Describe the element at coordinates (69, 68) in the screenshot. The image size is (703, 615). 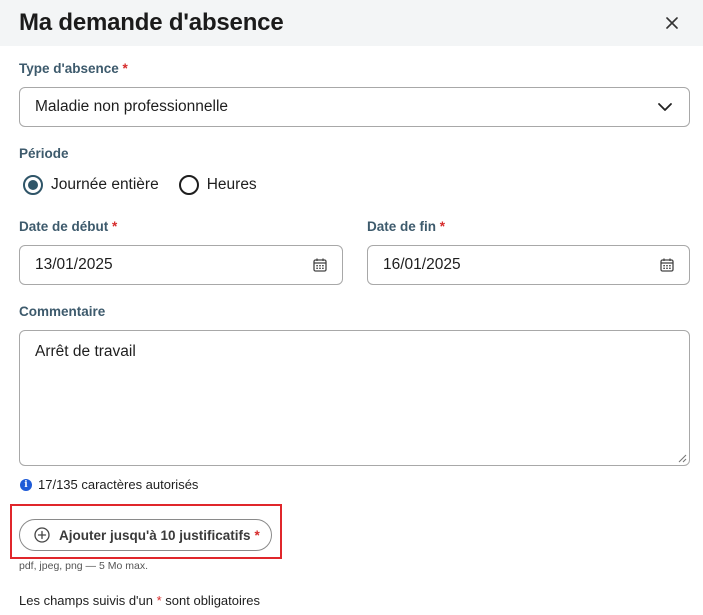
I see `absence-type-label-text: Type d'absence` at that location.